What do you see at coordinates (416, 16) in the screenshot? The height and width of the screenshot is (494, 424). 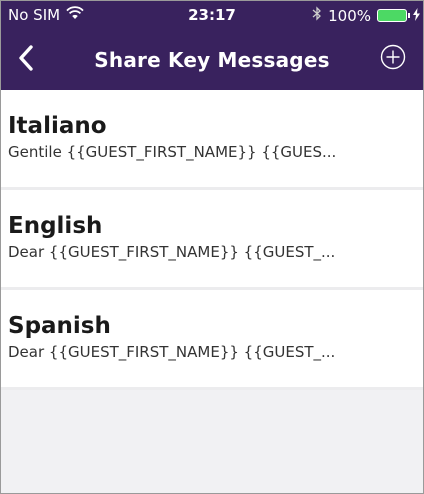 I see `charging-icon` at bounding box center [416, 16].